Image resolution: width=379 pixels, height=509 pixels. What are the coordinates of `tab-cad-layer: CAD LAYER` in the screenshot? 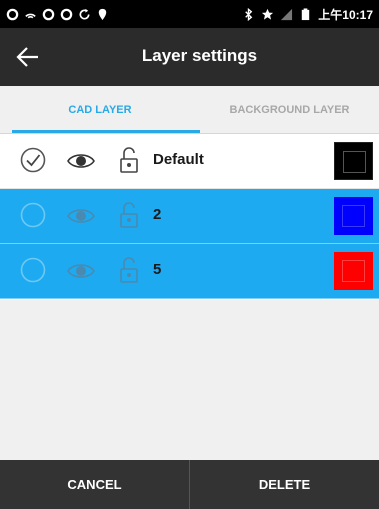 It's located at (100, 110).